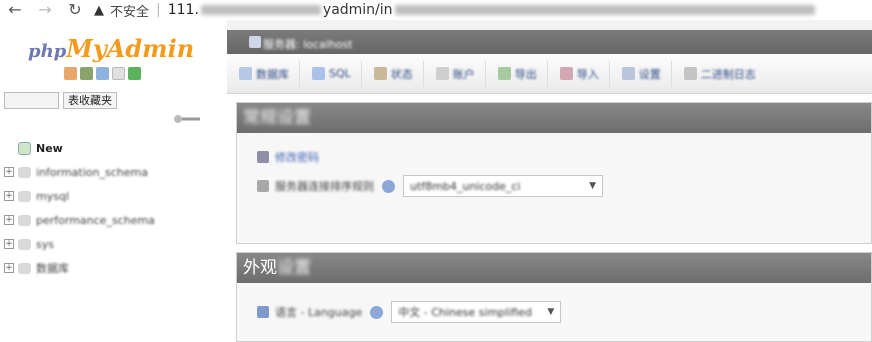  What do you see at coordinates (99, 10) in the screenshot?
I see `warning-icon: ▲` at bounding box center [99, 10].